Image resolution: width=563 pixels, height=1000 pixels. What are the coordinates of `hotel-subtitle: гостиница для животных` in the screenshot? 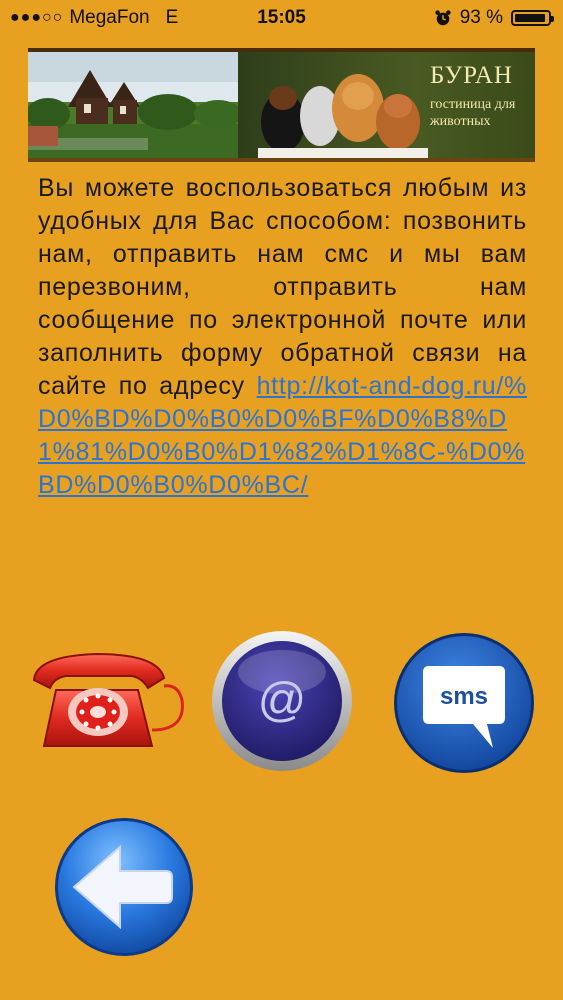 It's located at (473, 113).